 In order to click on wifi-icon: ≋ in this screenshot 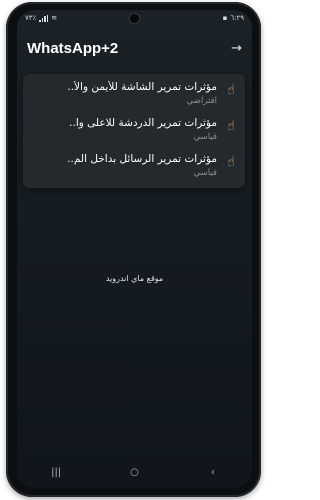, I will do `click(54, 18)`.